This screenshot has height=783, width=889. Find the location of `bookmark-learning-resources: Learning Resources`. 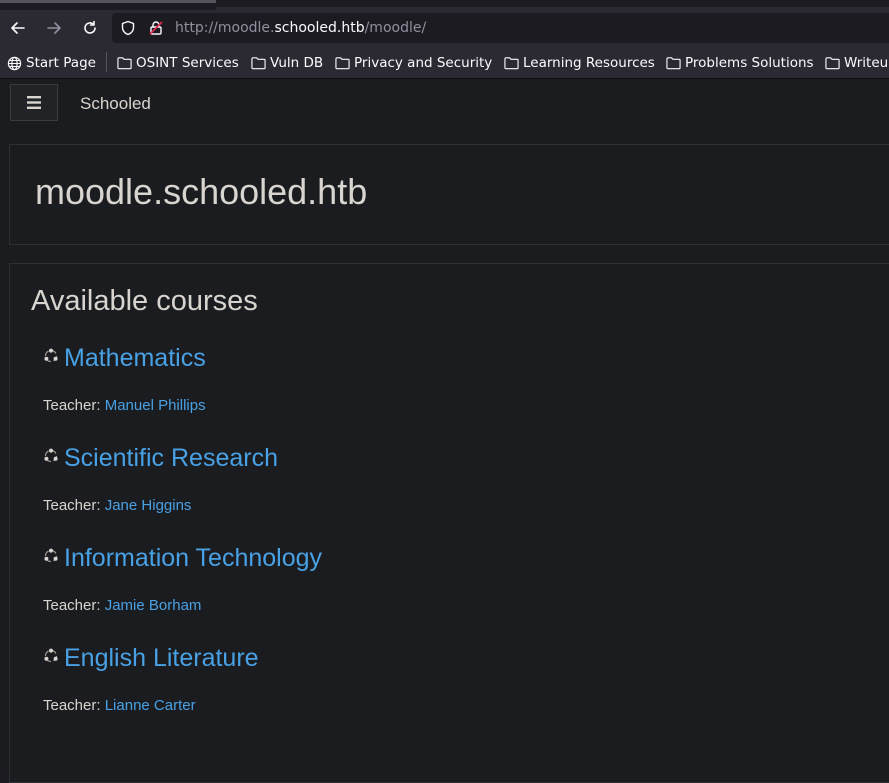

bookmark-learning-resources: Learning Resources is located at coordinates (579, 63).